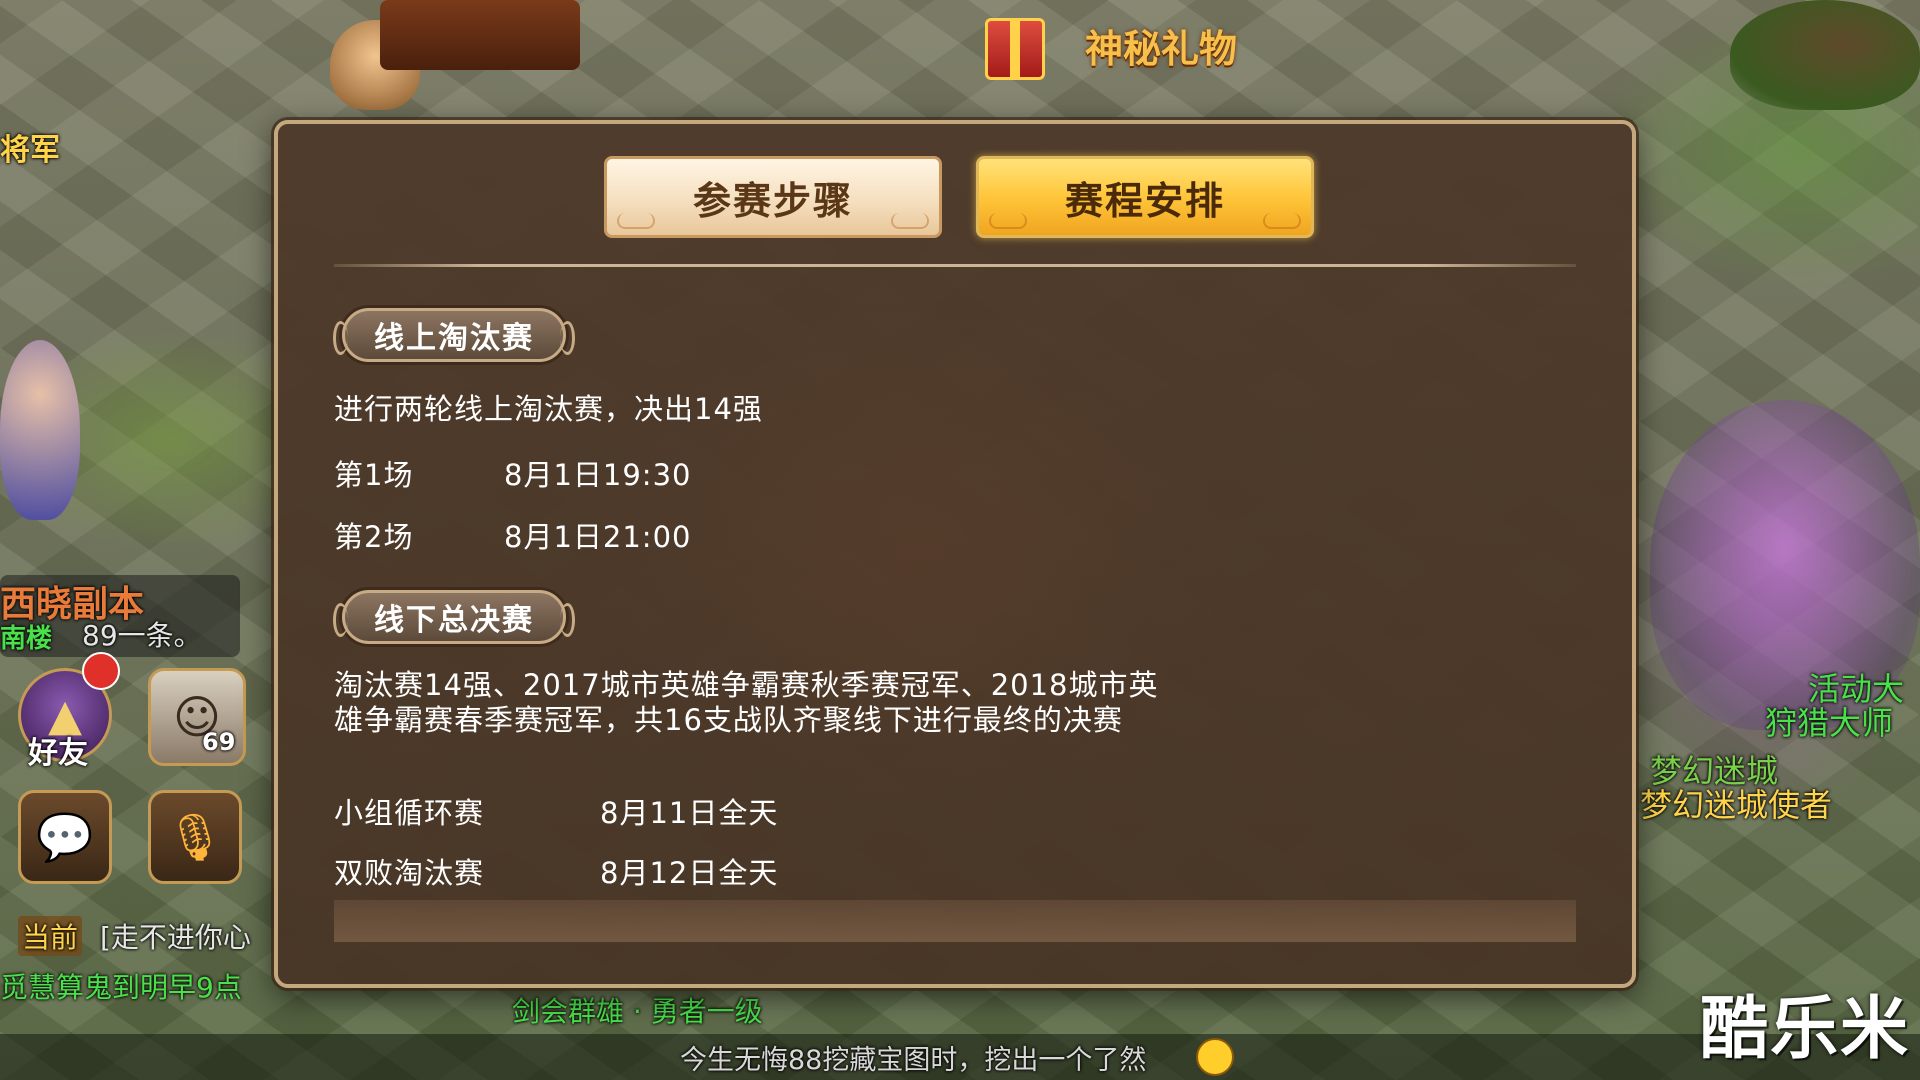 This screenshot has width=1920, height=1080. I want to click on stage-1-name: 小组循环赛, so click(409, 813).